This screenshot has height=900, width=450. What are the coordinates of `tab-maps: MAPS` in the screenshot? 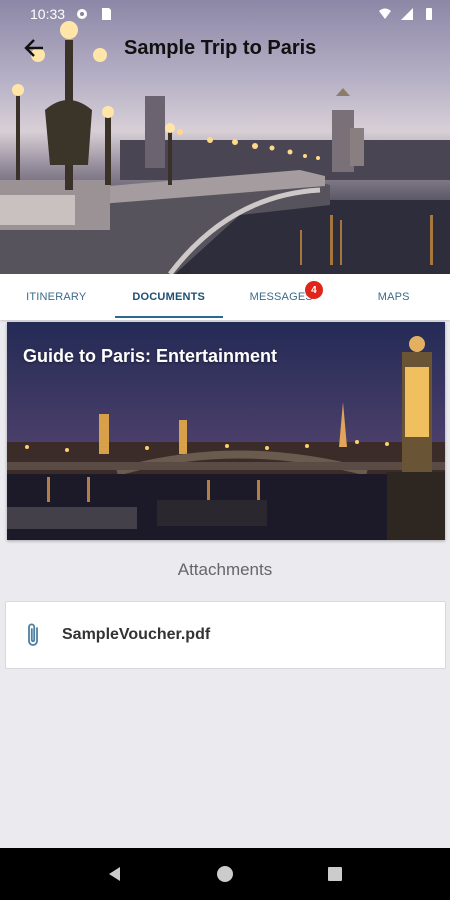 It's located at (394, 297).